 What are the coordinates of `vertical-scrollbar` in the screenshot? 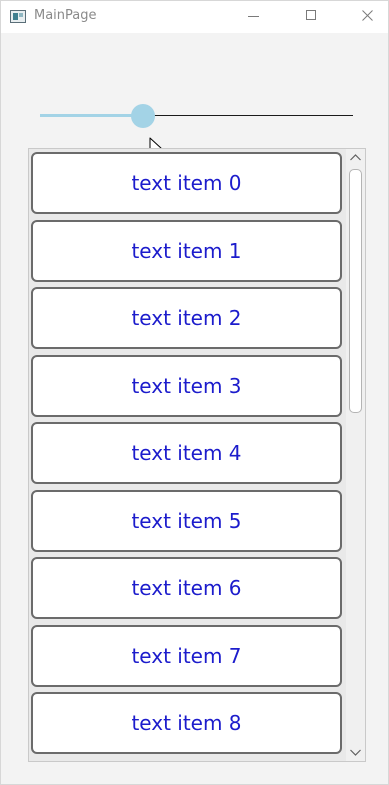 It's located at (355, 455).